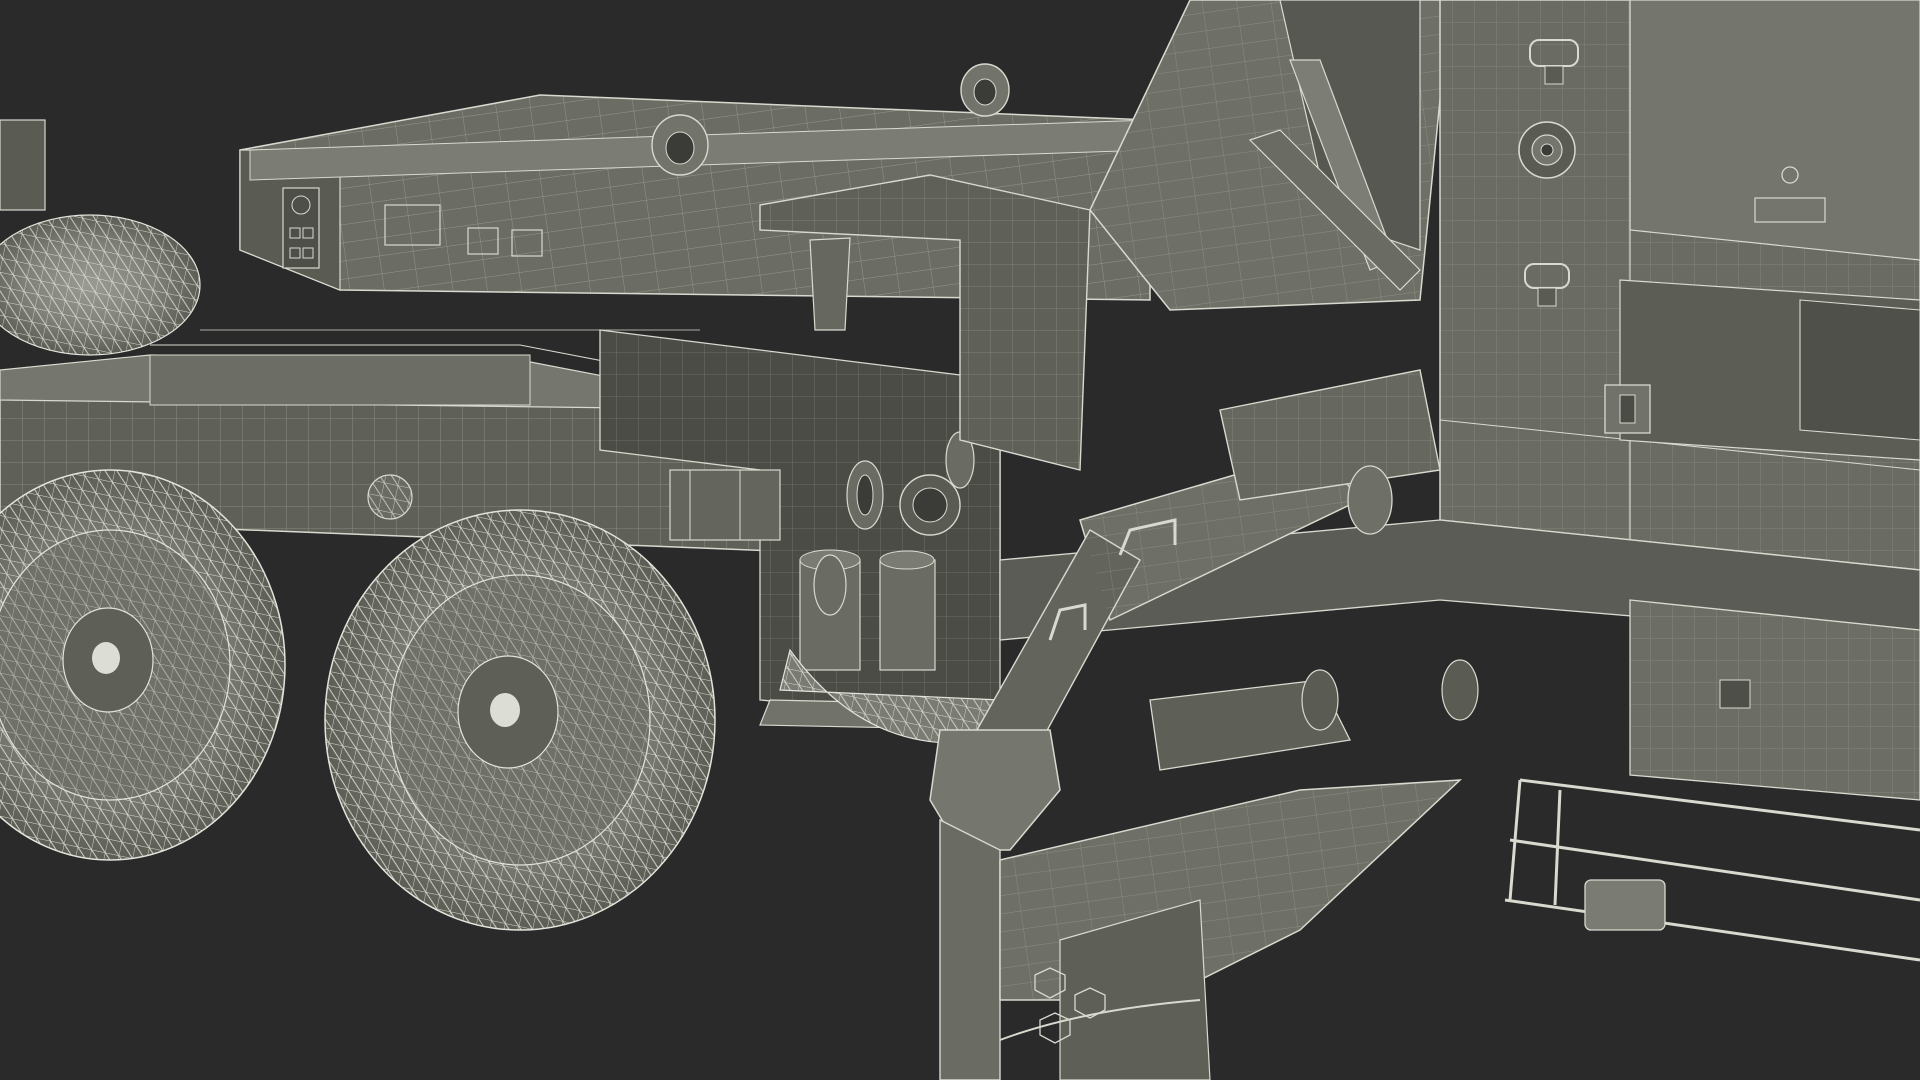 This screenshot has height=1080, width=1920. I want to click on tow-spade, so click(1196, 904).